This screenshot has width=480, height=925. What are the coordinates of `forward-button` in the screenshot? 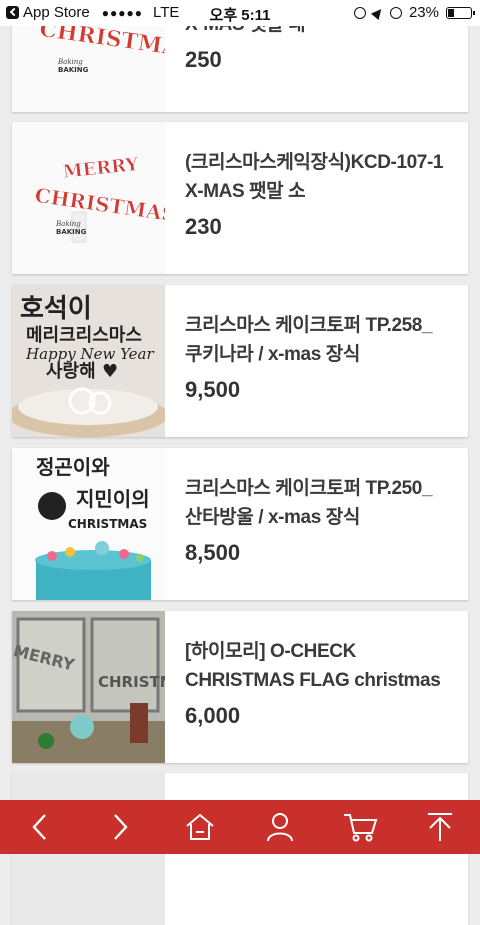 It's located at (120, 827).